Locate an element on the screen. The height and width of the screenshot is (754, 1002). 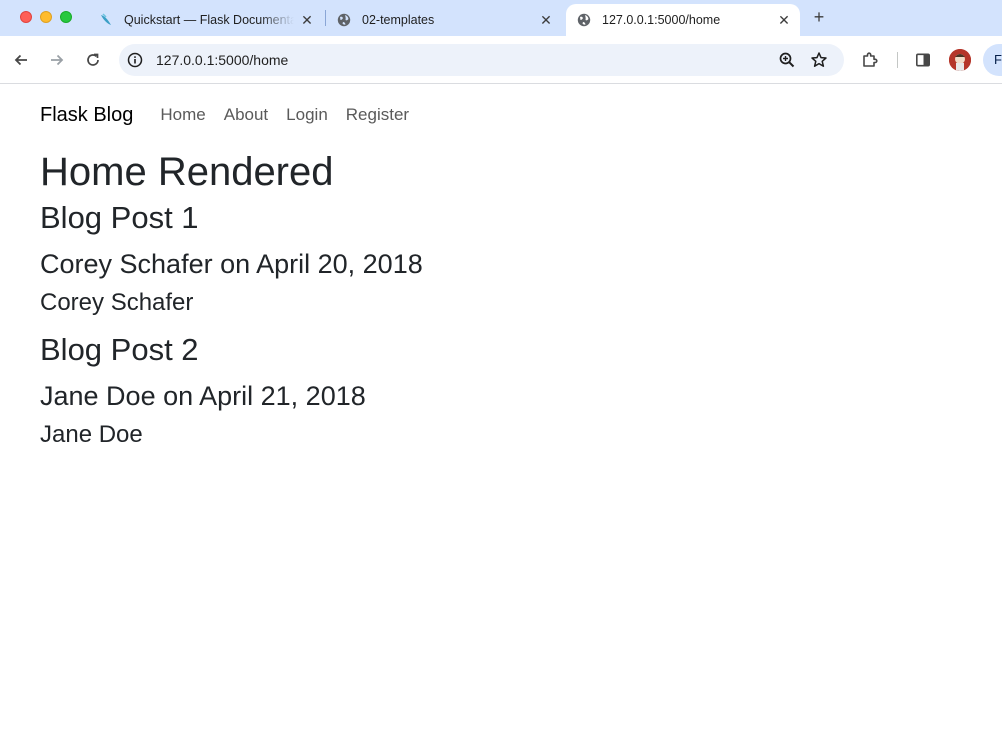
post-author: Corey Schafer is located at coordinates (117, 302).